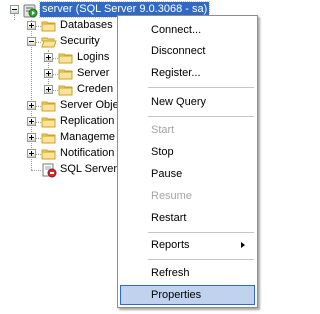  I want to click on menu-item-reports: Reports, so click(187, 245).